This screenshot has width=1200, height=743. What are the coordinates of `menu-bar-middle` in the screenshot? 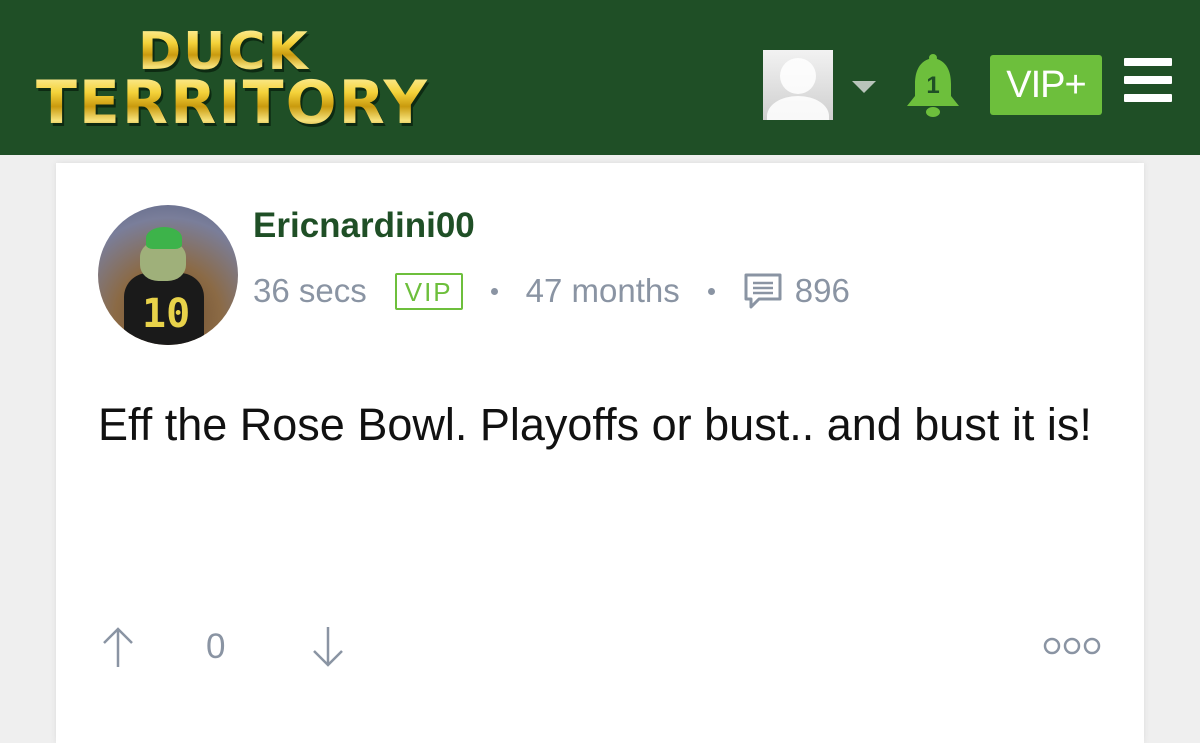 It's located at (1148, 80).